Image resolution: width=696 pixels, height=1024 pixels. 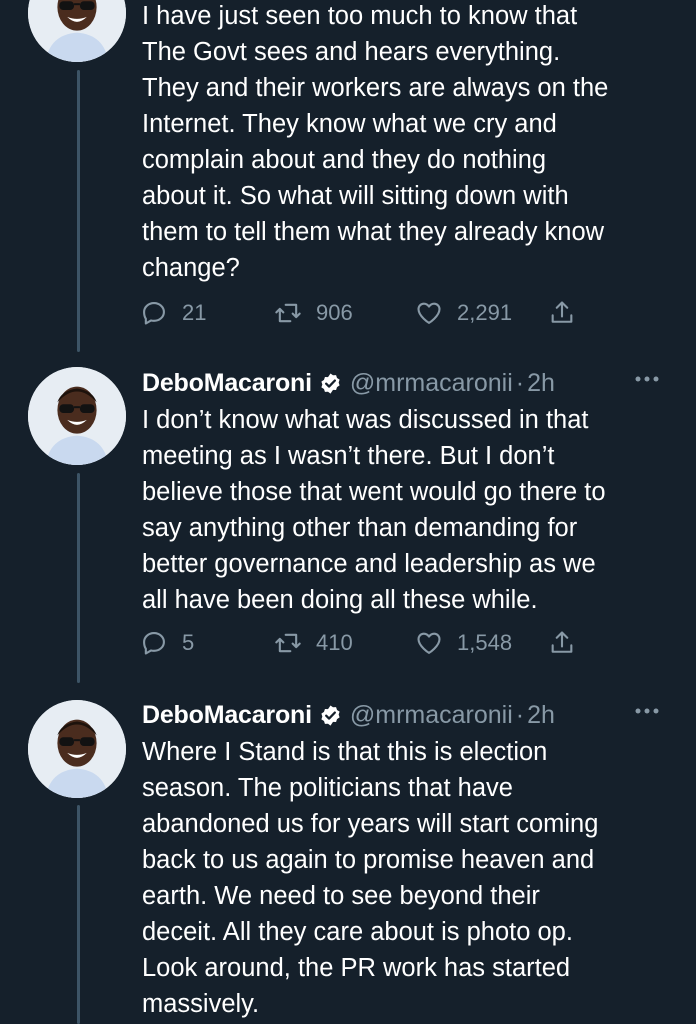 What do you see at coordinates (485, 642) in the screenshot?
I see `like-count: 1,548` at bounding box center [485, 642].